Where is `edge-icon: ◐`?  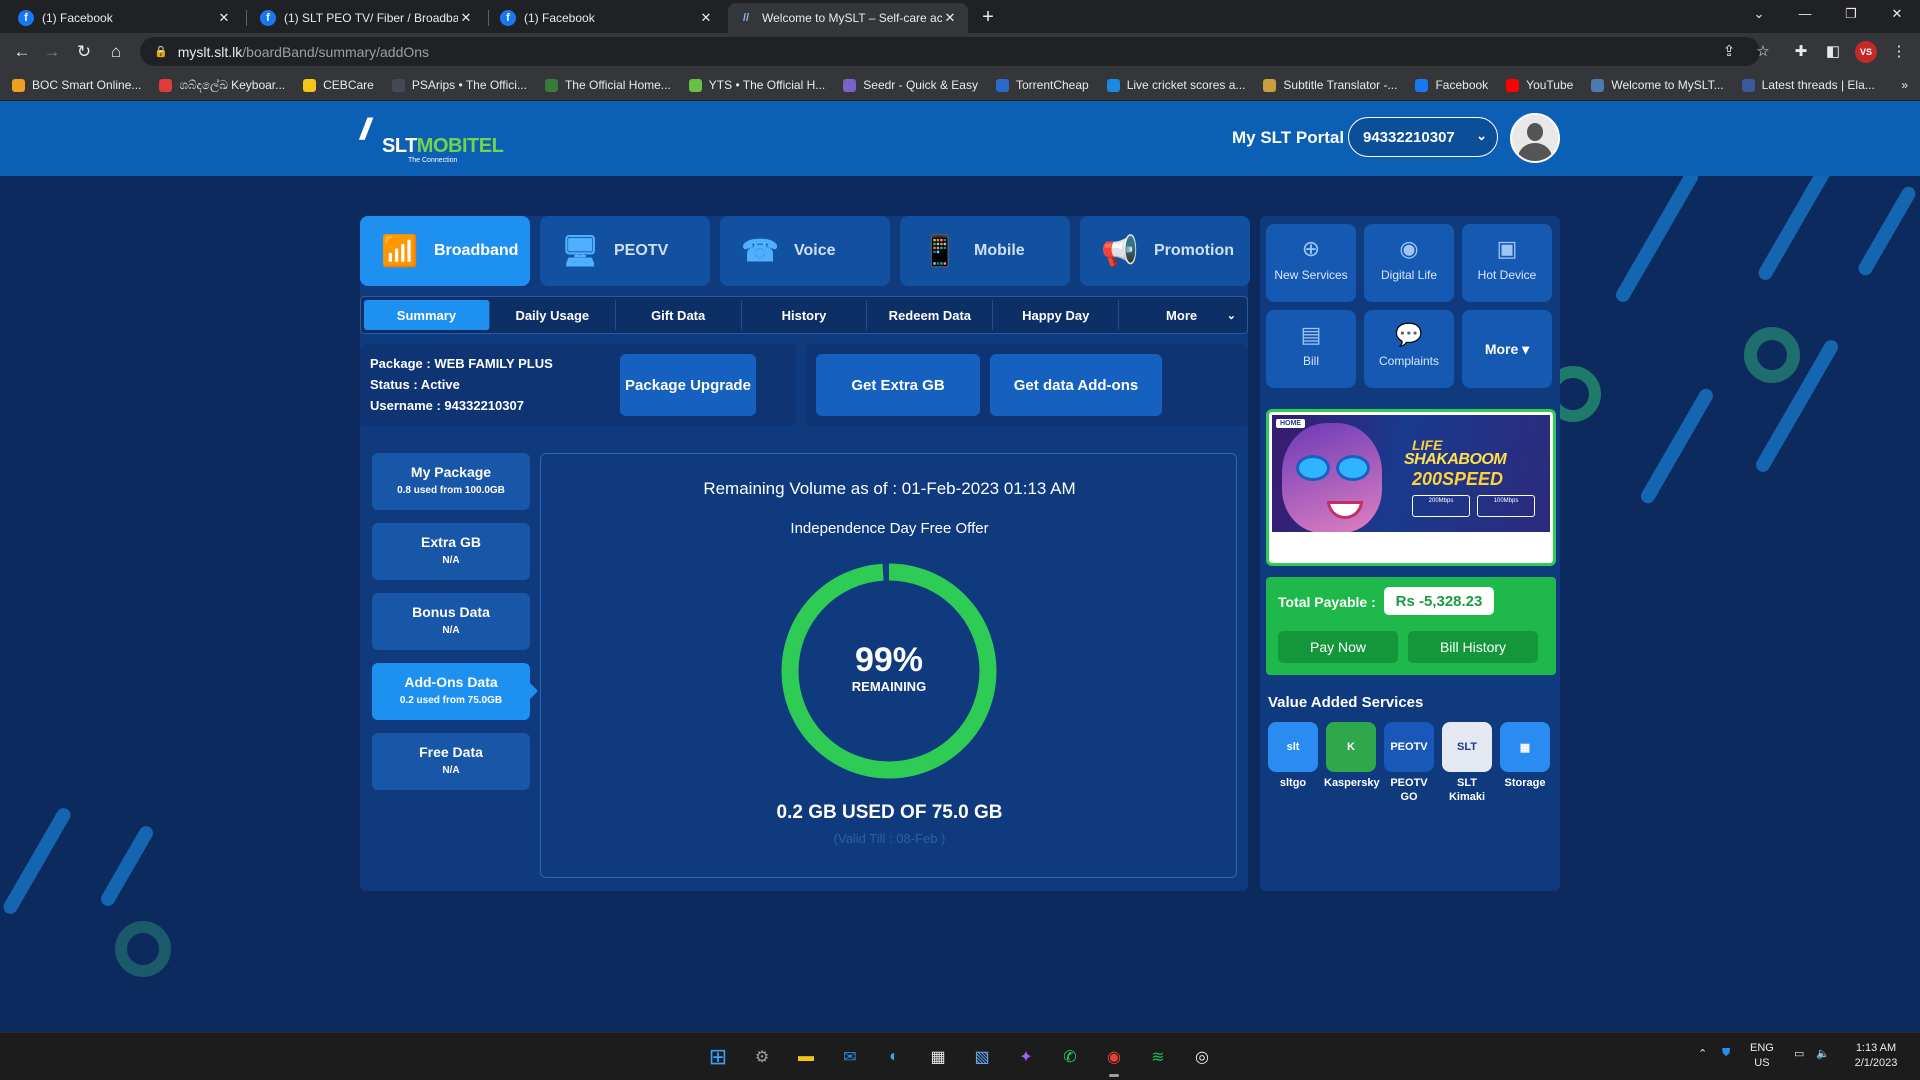 edge-icon: ◐ is located at coordinates (894, 1057).